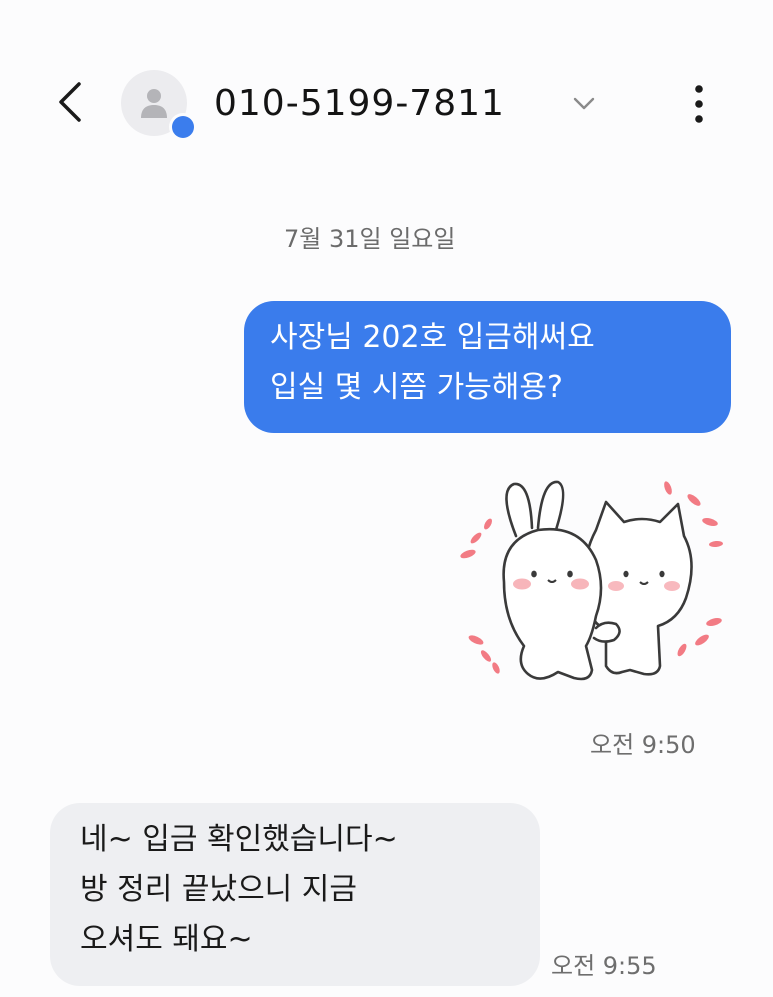 The height and width of the screenshot is (997, 773). What do you see at coordinates (604, 966) in the screenshot?
I see `message-timestamp: 오전 9:55` at bounding box center [604, 966].